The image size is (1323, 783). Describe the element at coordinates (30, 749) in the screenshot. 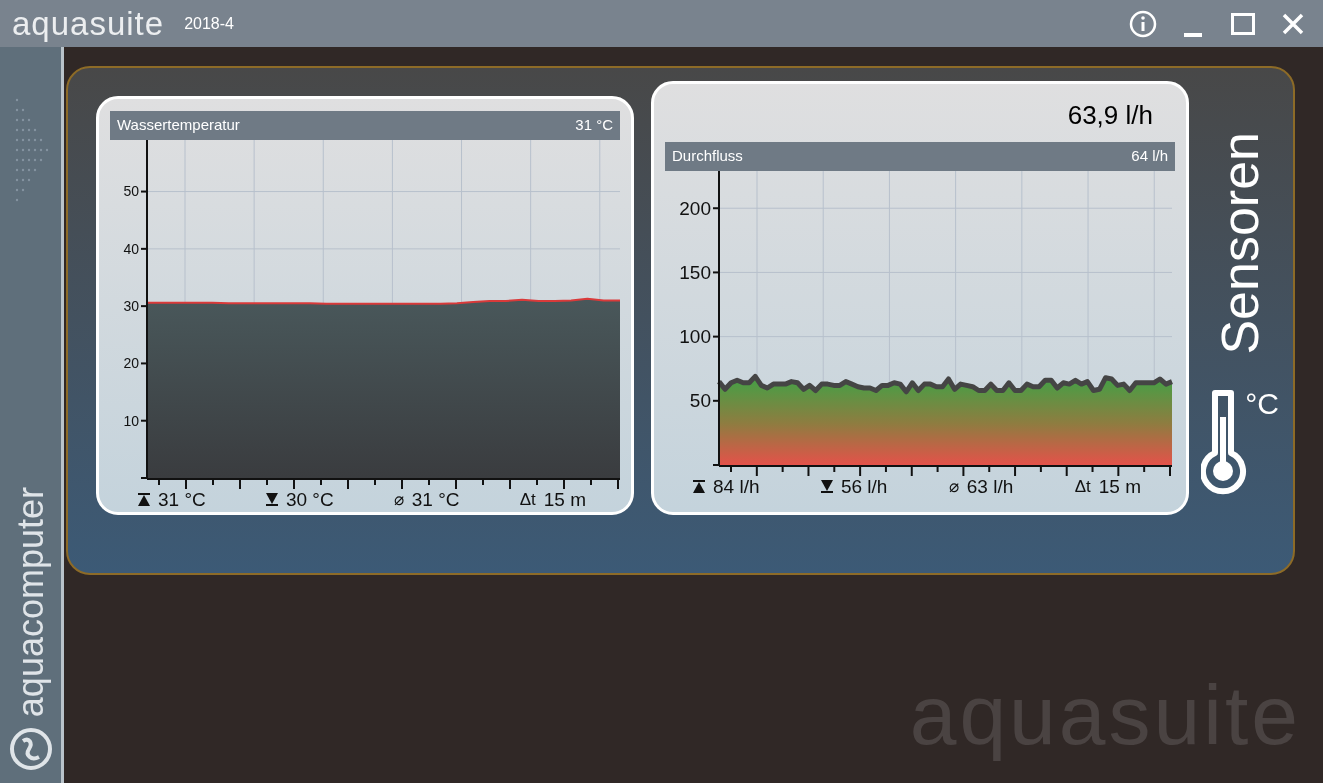

I see `logo-icon` at that location.